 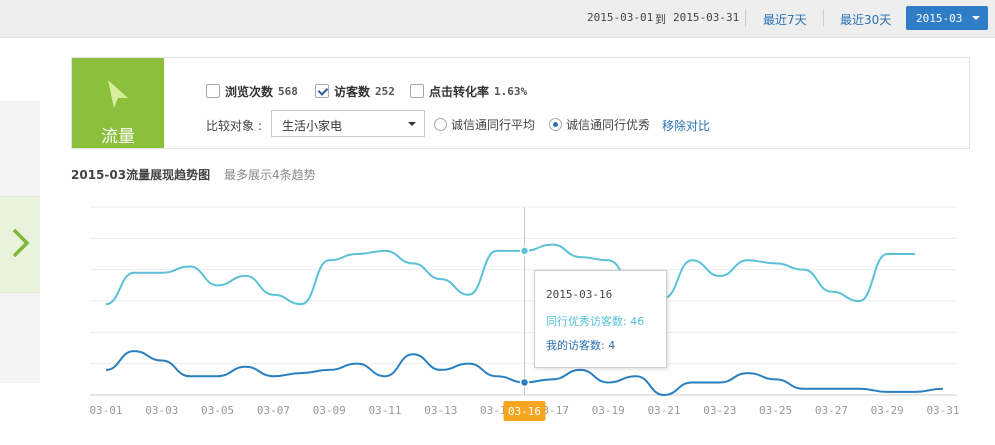 I want to click on tooltip-mine-row: 我的访客数: 4, so click(x=580, y=345).